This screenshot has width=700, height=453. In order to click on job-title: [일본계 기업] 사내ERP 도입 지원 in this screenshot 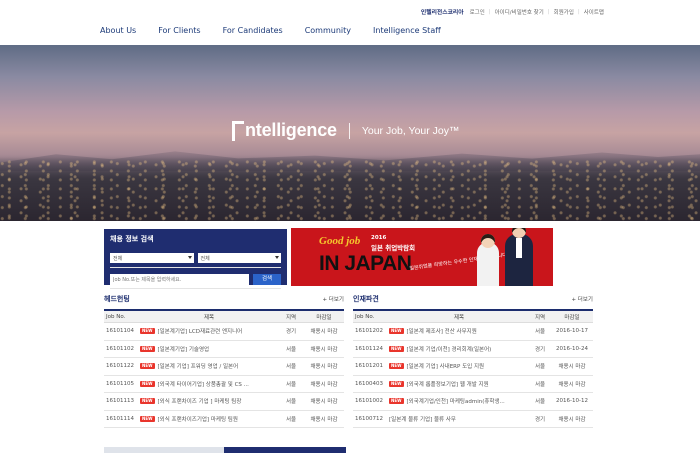, I will do `click(445, 367)`.